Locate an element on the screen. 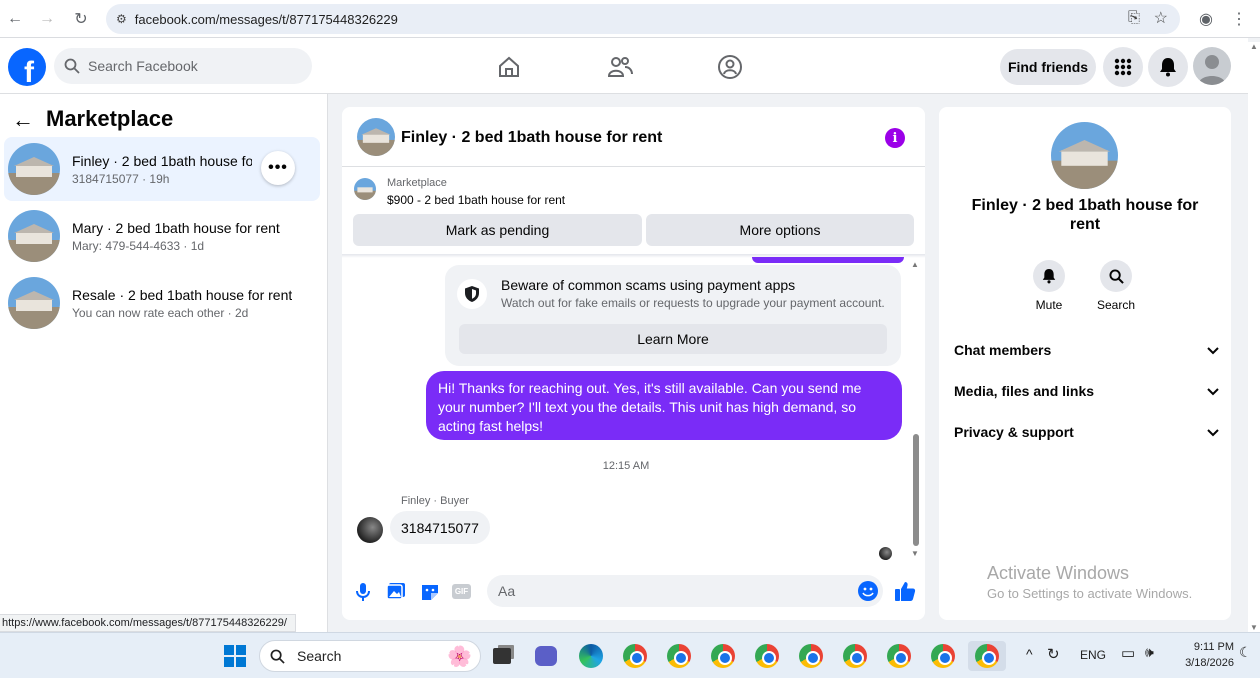  install-app-icon: ⎘ is located at coordinates (1134, 17).